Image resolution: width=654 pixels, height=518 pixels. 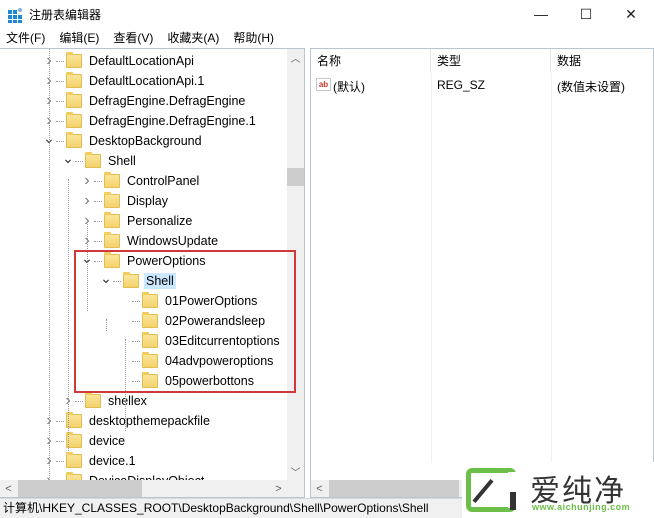 What do you see at coordinates (551, 268) in the screenshot?
I see `column-divider` at bounding box center [551, 268].